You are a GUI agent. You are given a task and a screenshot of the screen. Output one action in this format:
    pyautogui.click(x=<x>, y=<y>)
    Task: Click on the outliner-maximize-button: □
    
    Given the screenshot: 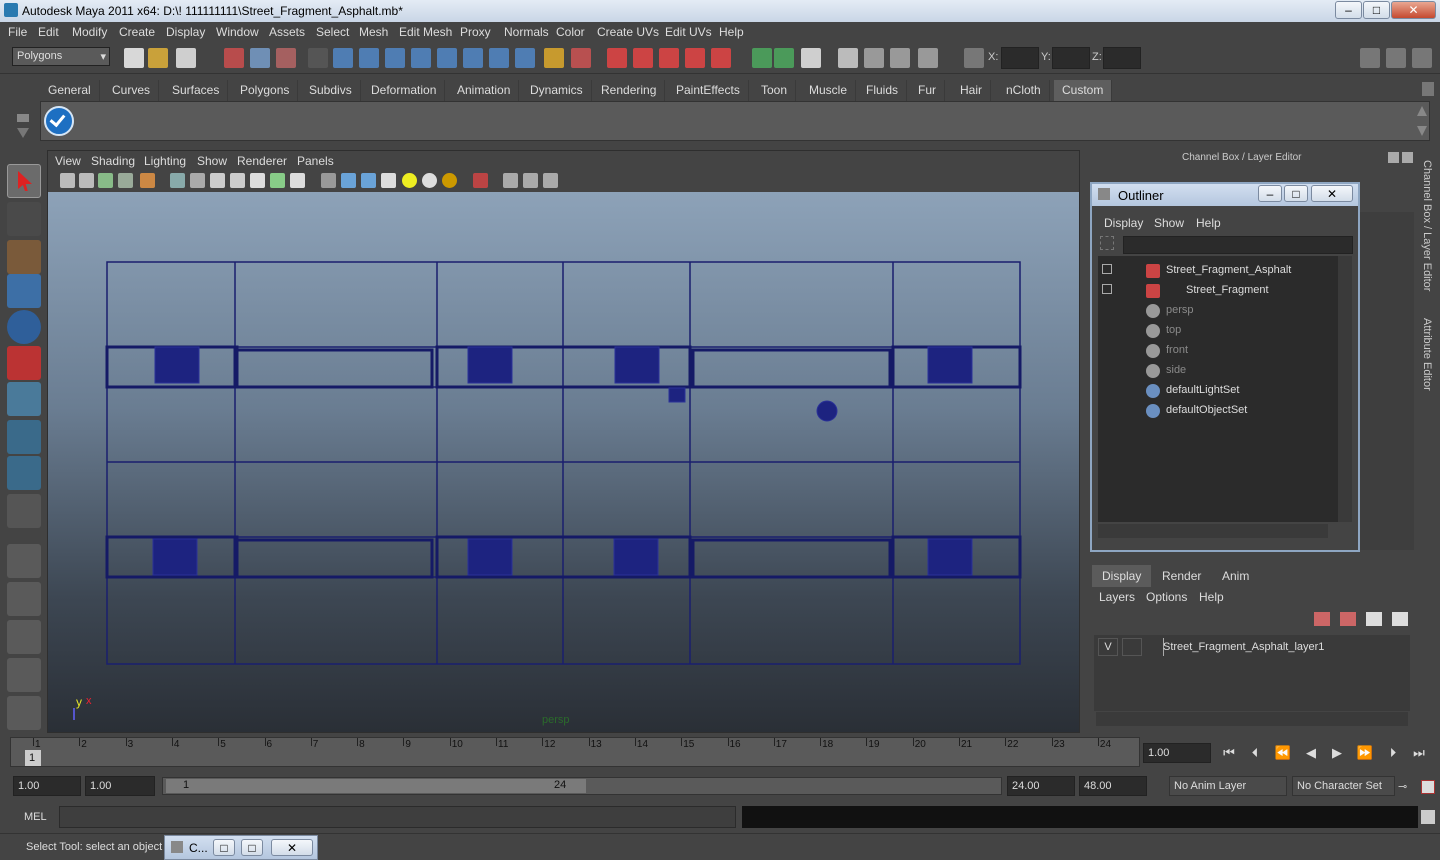 What is the action you would take?
    pyautogui.click(x=1296, y=193)
    